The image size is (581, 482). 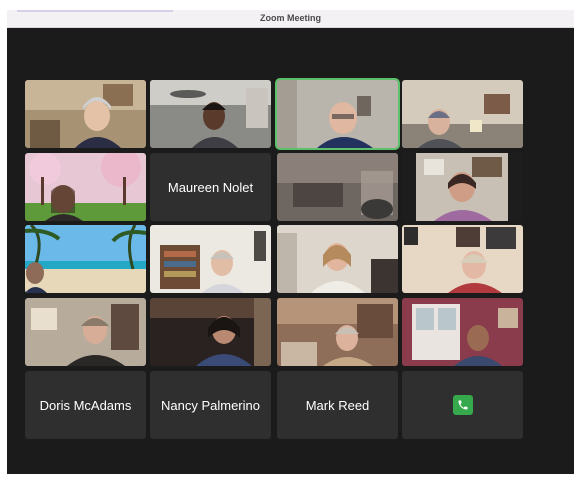 What do you see at coordinates (95, 11) in the screenshot?
I see `title-bar-accent` at bounding box center [95, 11].